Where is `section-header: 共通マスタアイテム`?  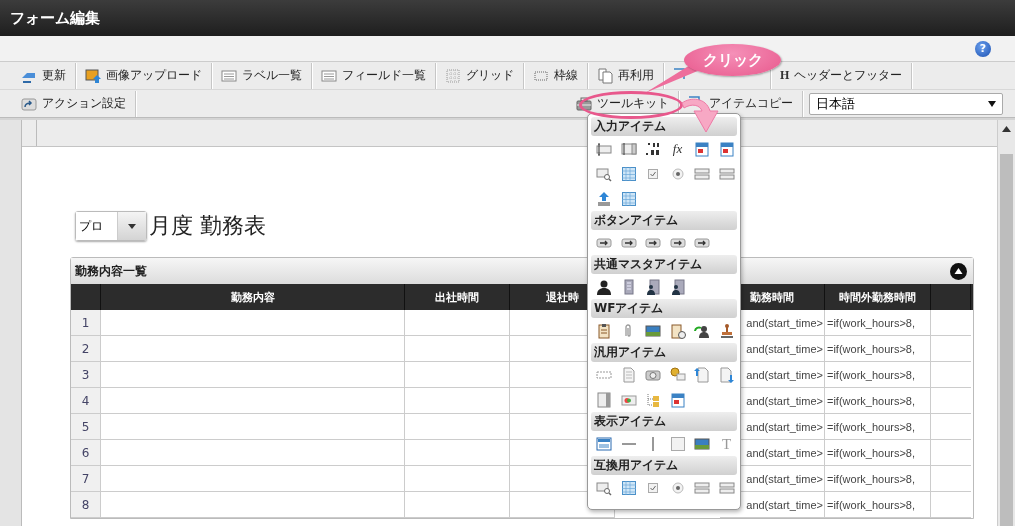
section-header: 共通マスタアイテム is located at coordinates (664, 264).